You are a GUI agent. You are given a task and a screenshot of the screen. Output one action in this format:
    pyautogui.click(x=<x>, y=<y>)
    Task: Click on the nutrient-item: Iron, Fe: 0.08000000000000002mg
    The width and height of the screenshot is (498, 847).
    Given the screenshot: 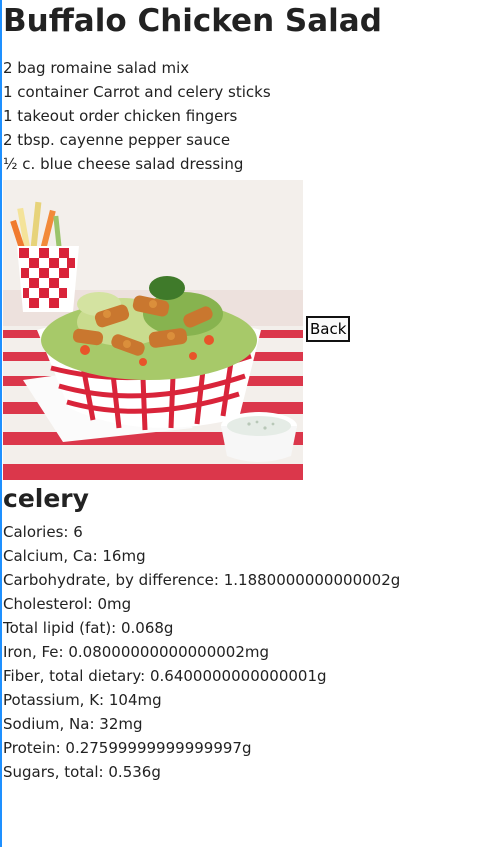 What is the action you would take?
    pyautogui.click(x=136, y=652)
    